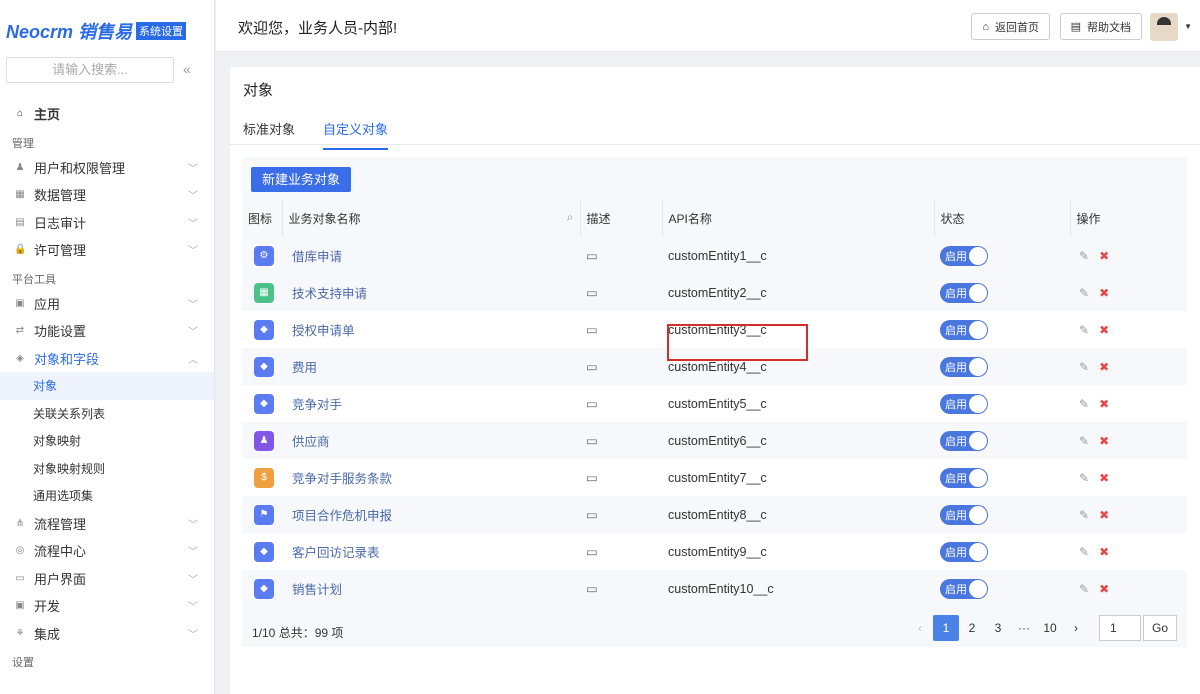 This screenshot has height=694, width=1200. Describe the element at coordinates (570, 217) in the screenshot. I see `search-icon: ⌕` at that location.